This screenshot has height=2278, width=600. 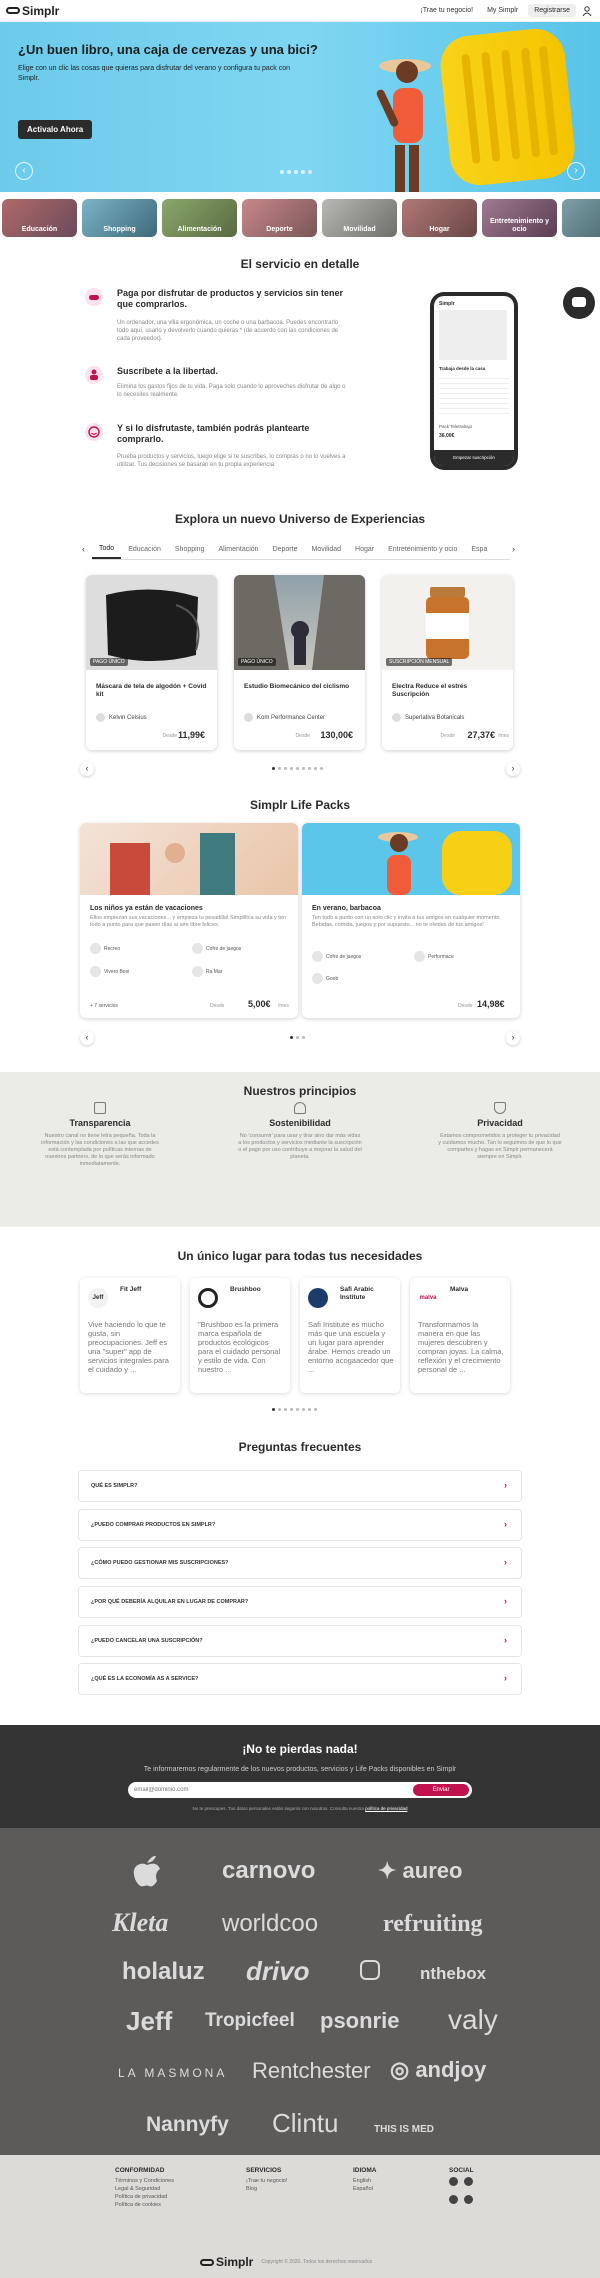 I want to click on footer-link: Legal & Seguridad, so click(x=144, y=2189).